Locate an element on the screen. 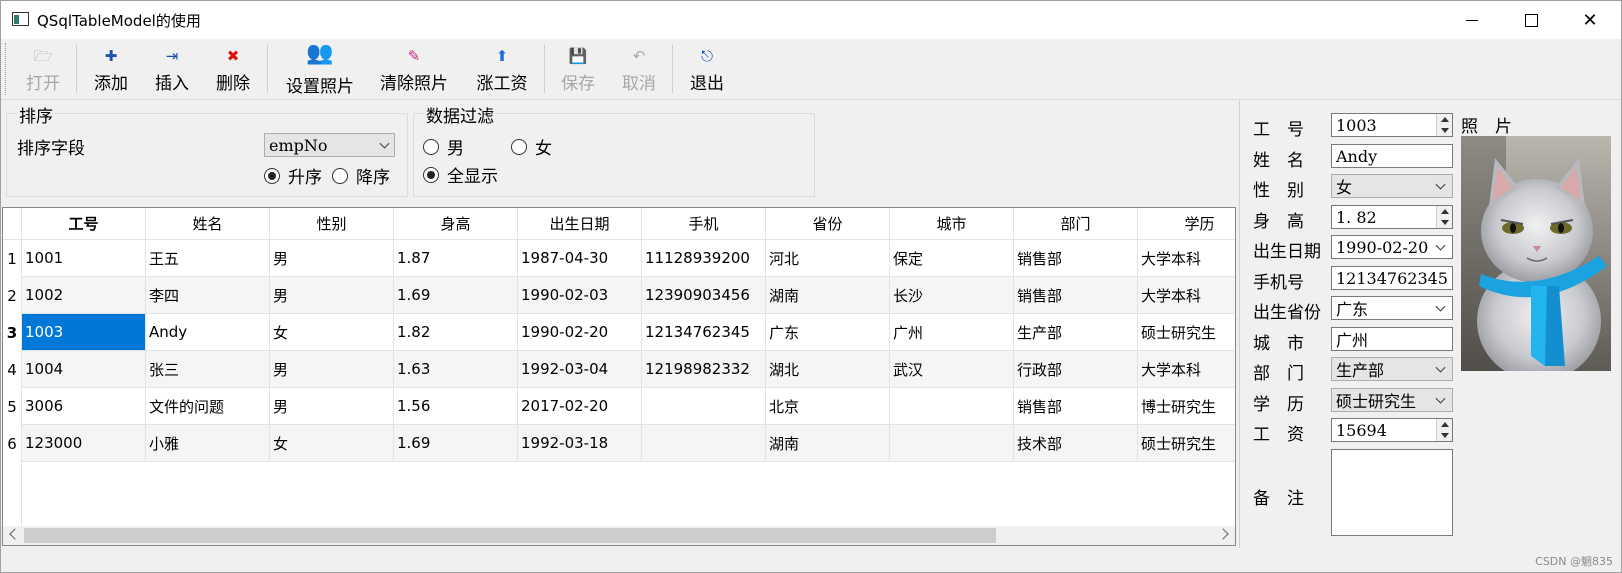 This screenshot has height=573, width=1622. set-photo-button: 👥 设置照片 is located at coordinates (320, 69).